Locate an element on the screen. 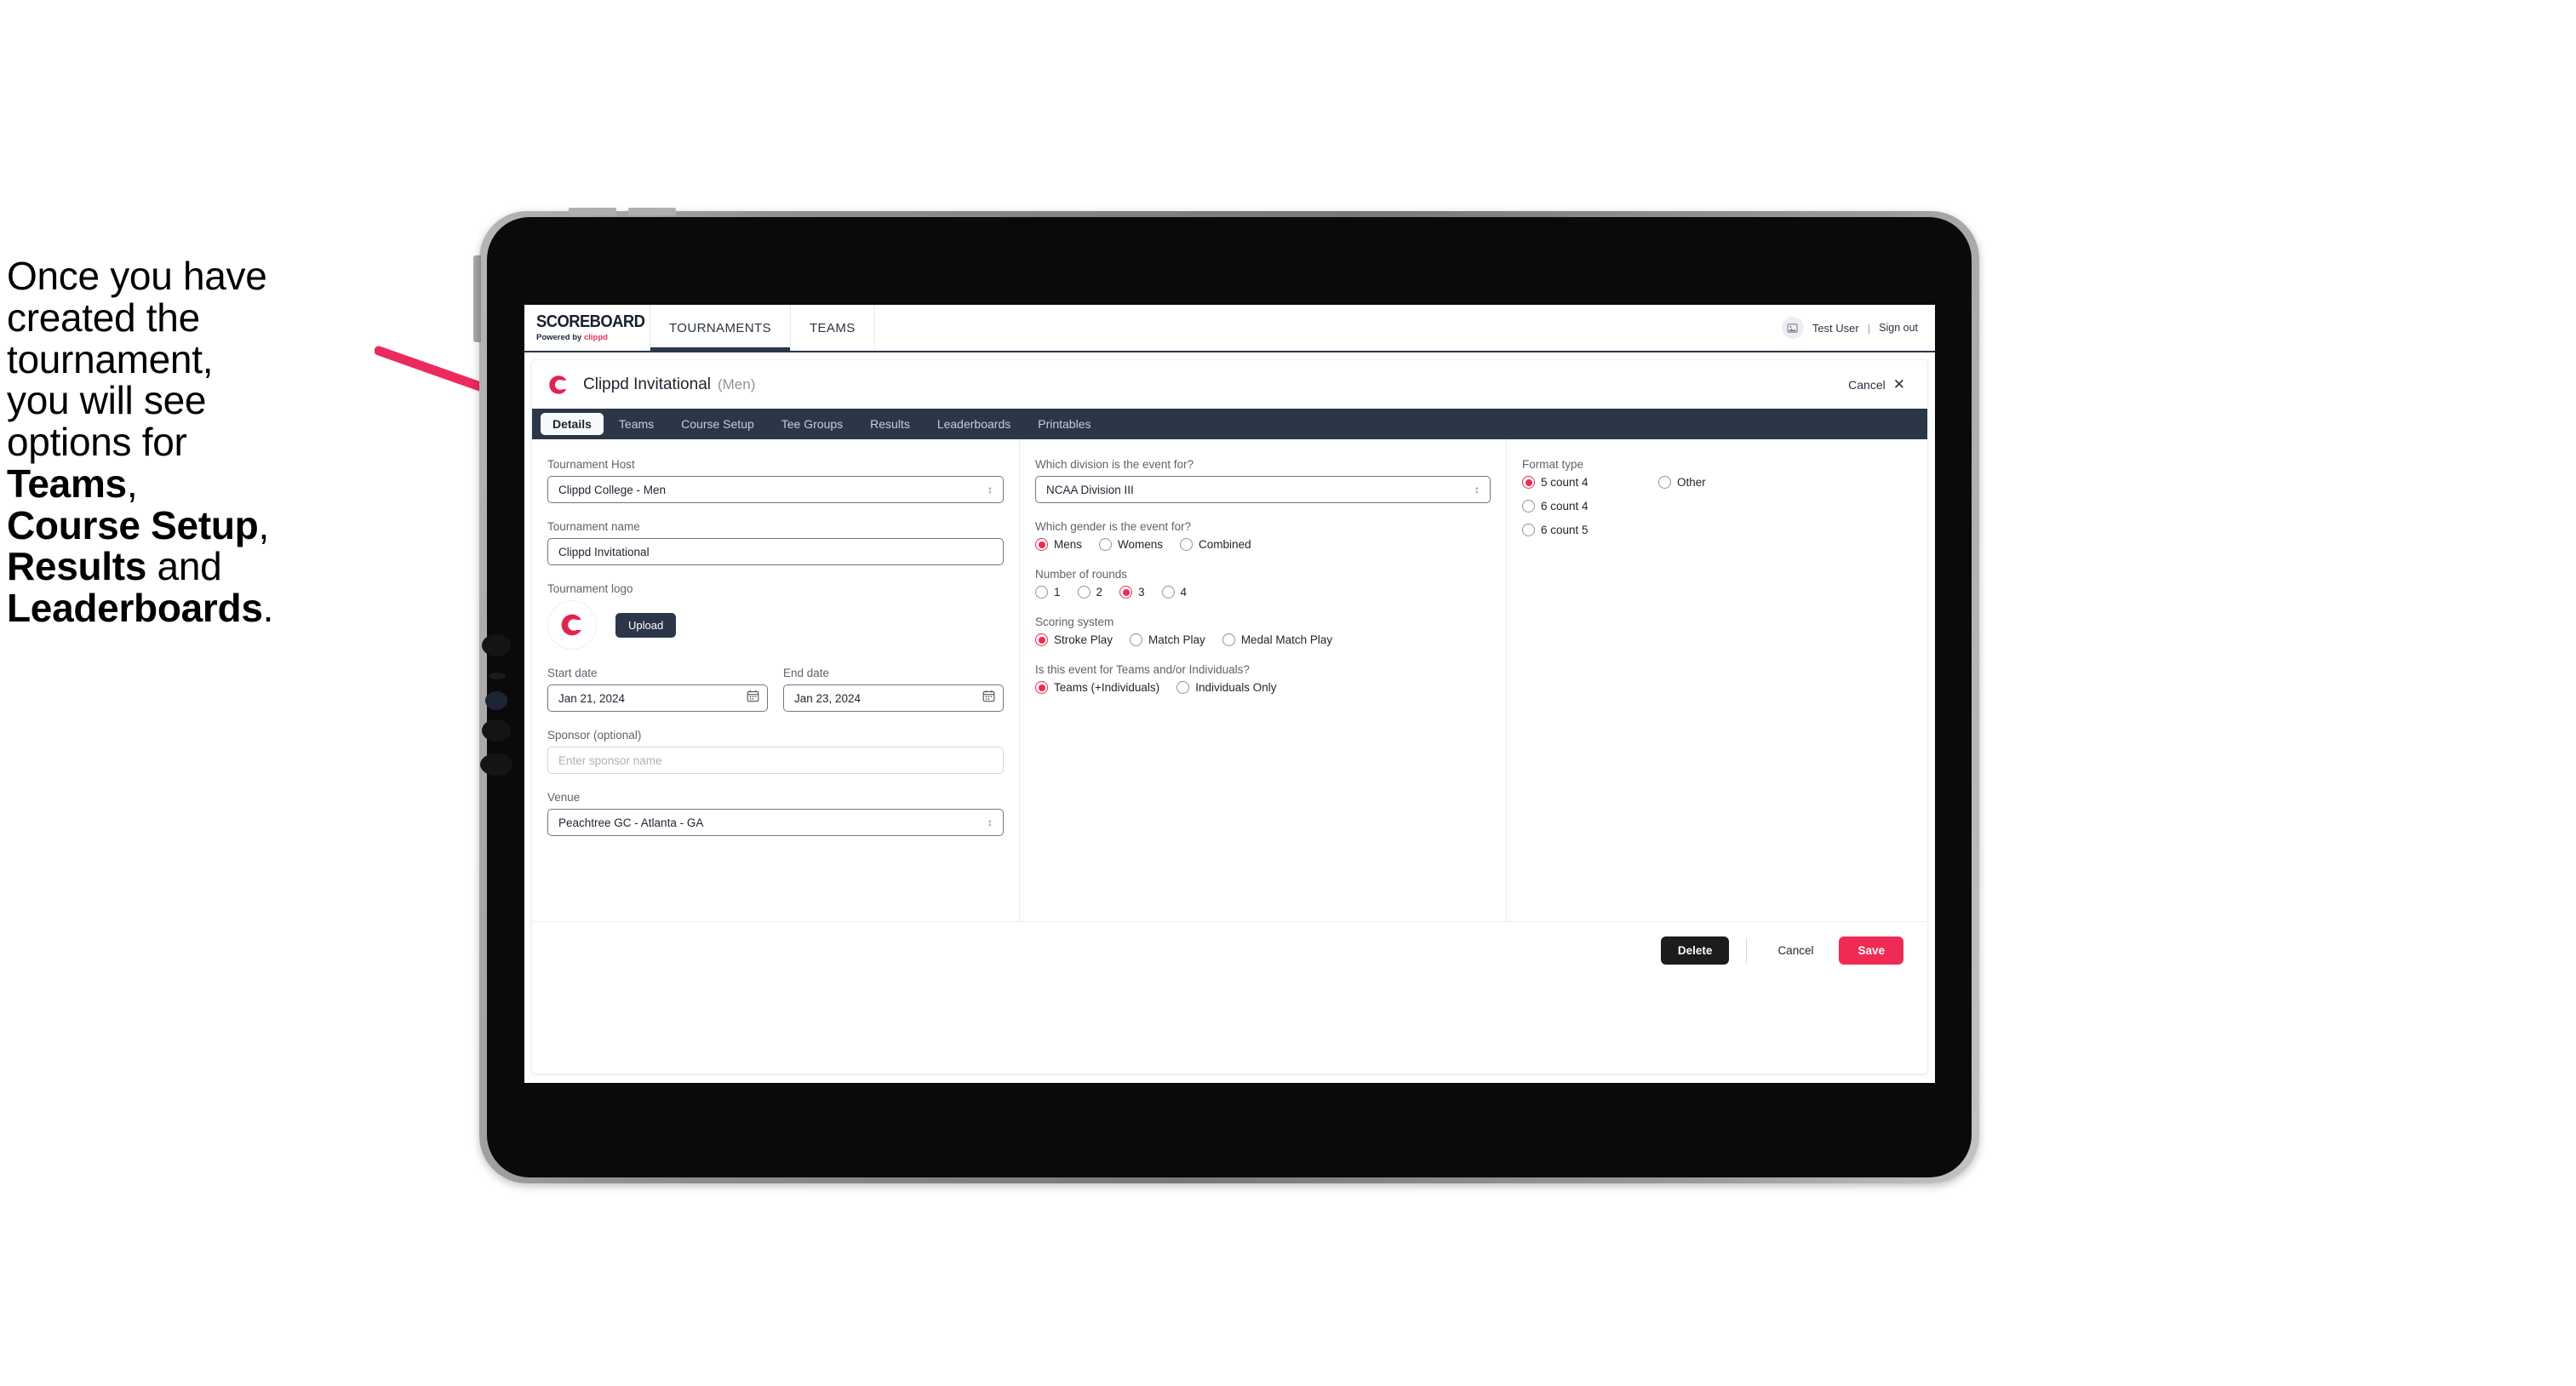  end-date-field: Jan 23, 2024 is located at coordinates (894, 698).